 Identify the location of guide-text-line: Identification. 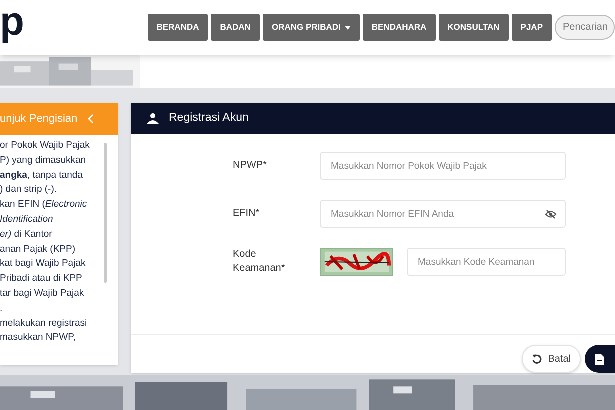
(27, 219).